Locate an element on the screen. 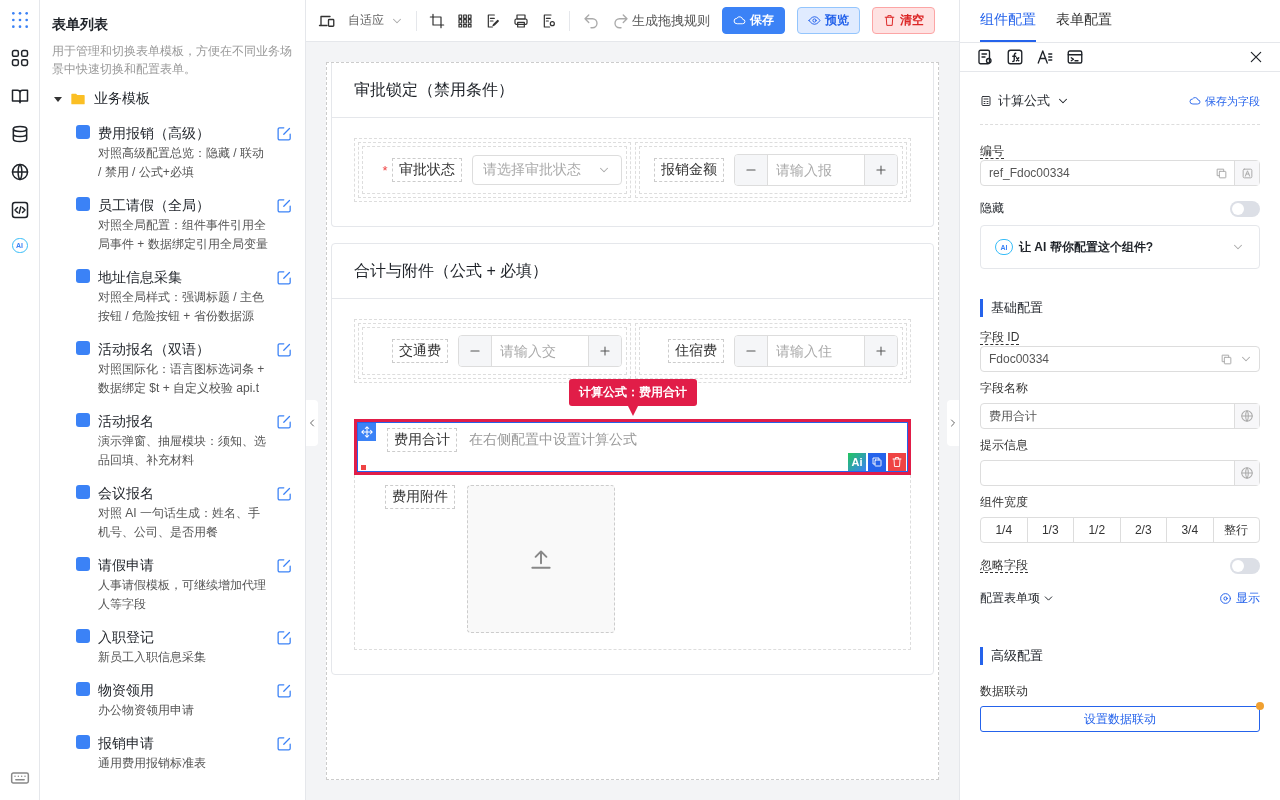 This screenshot has width=1280, height=800. field-label: 费用合计 is located at coordinates (422, 440).